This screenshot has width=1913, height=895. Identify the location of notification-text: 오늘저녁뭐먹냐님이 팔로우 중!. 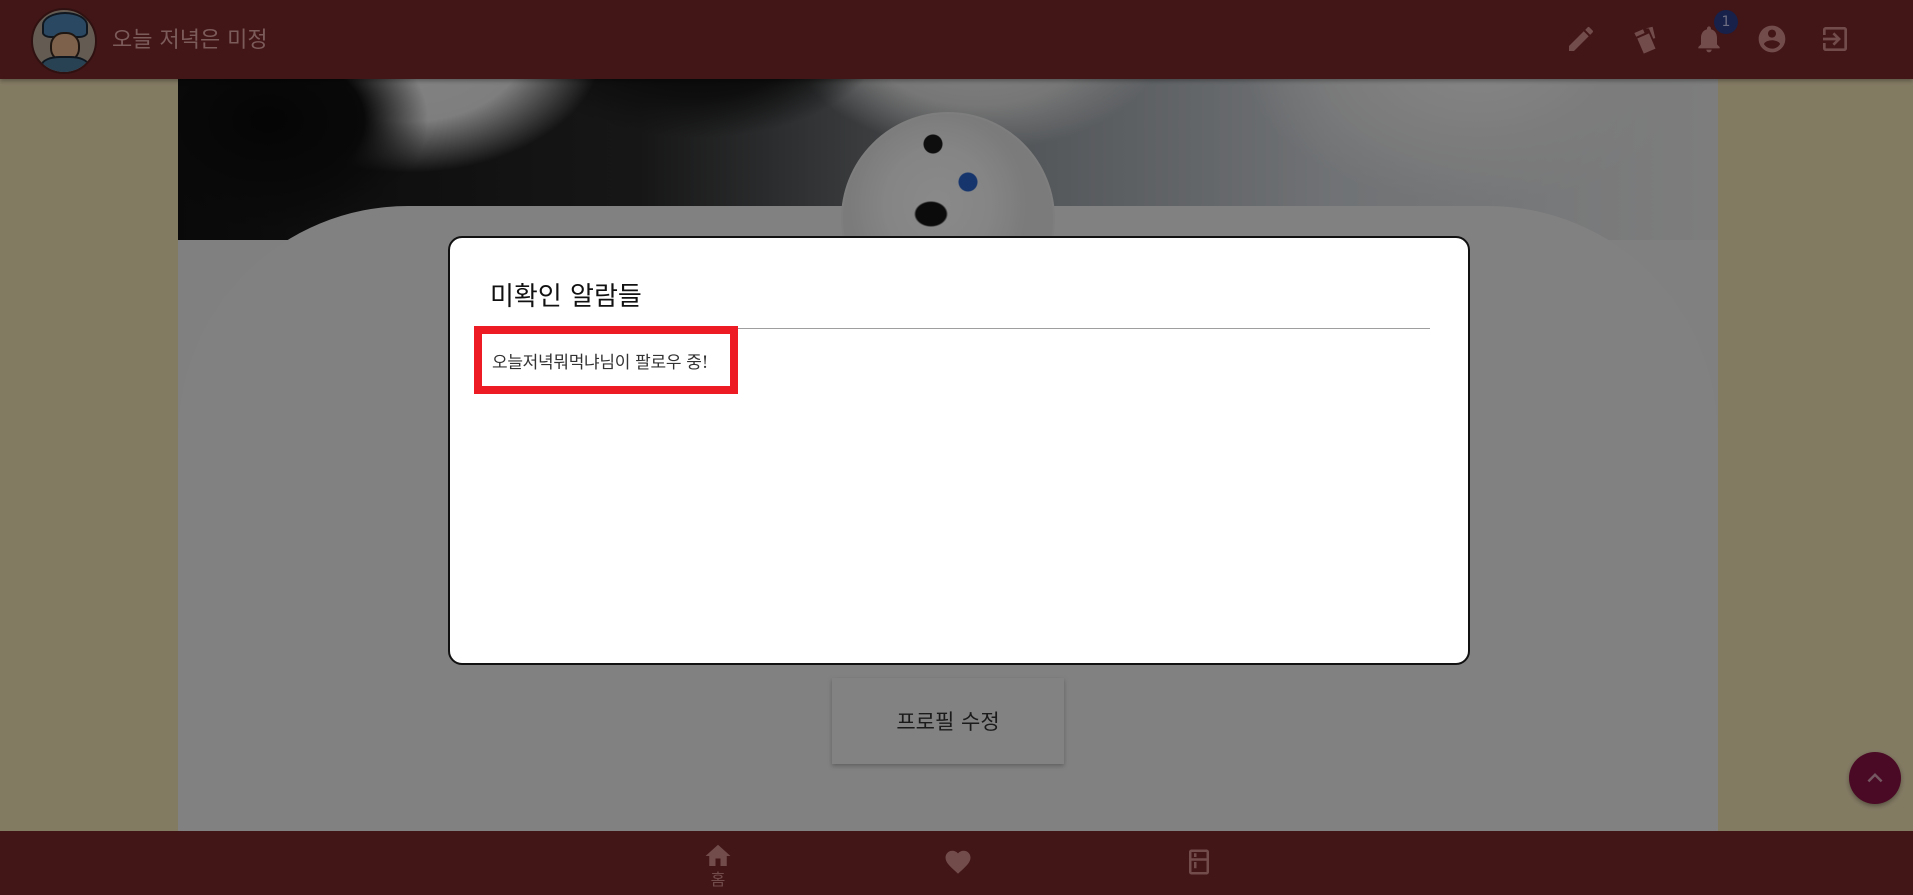
(600, 362).